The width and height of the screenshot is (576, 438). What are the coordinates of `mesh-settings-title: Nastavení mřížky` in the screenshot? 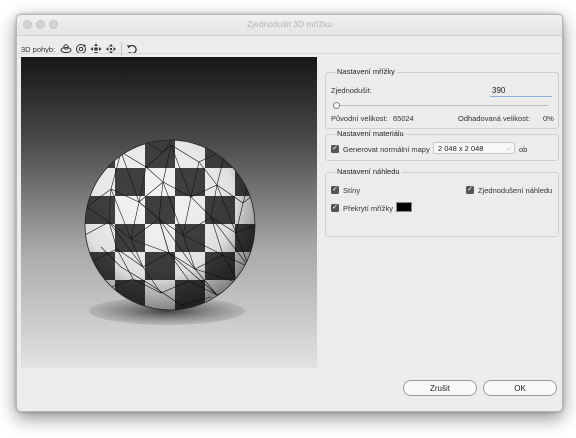 It's located at (366, 71).